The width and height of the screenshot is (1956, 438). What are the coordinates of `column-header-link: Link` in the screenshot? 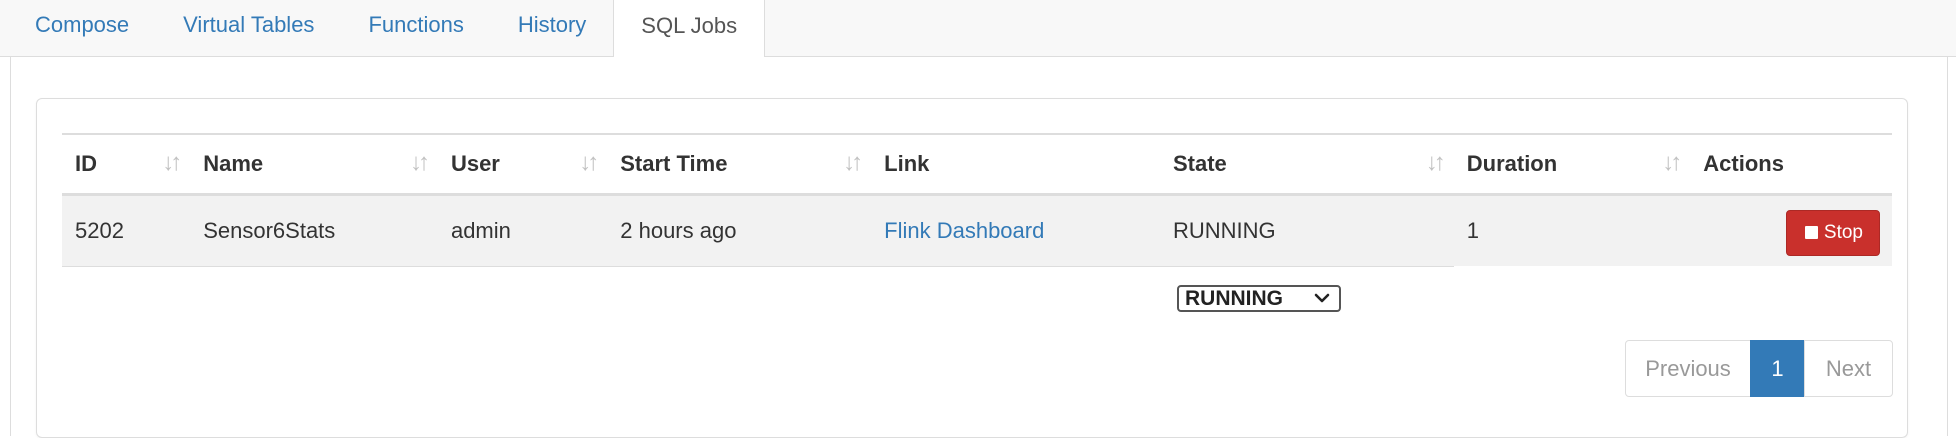 It's located at (1015, 164).